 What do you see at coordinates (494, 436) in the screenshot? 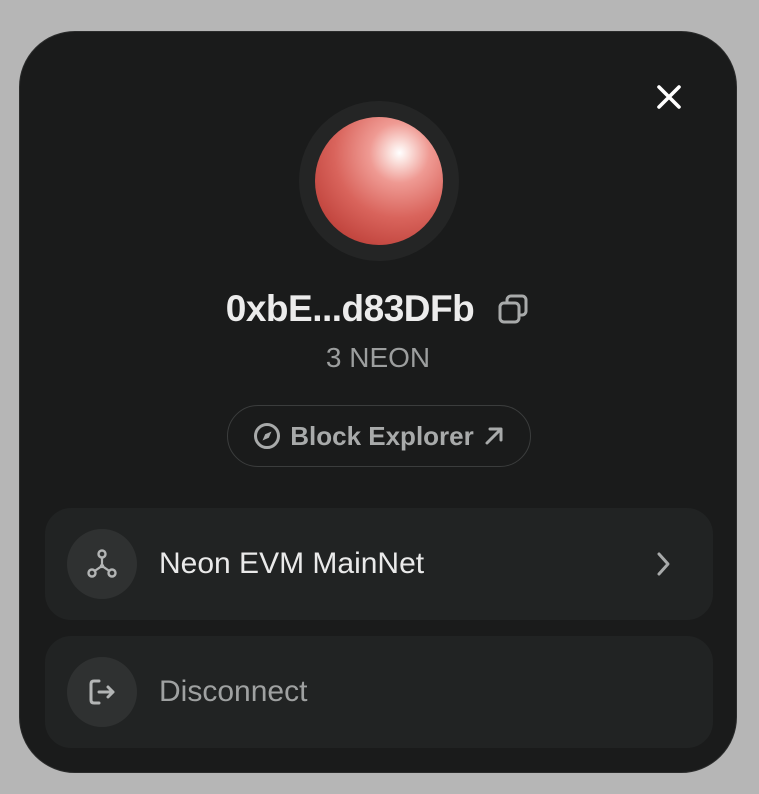
I see `arrow-up-right-icon` at bounding box center [494, 436].